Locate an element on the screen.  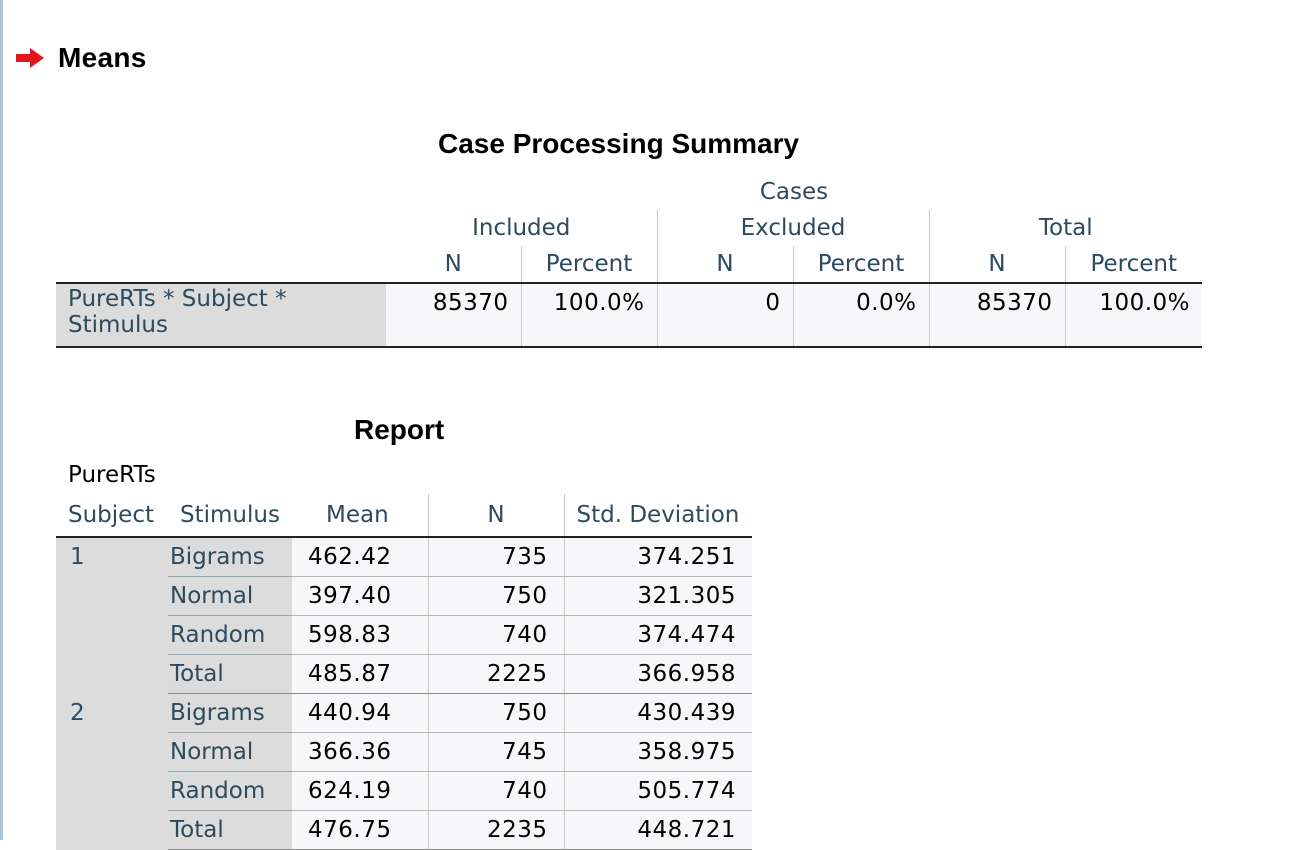
mean-cell: 462.42 is located at coordinates (360, 557).